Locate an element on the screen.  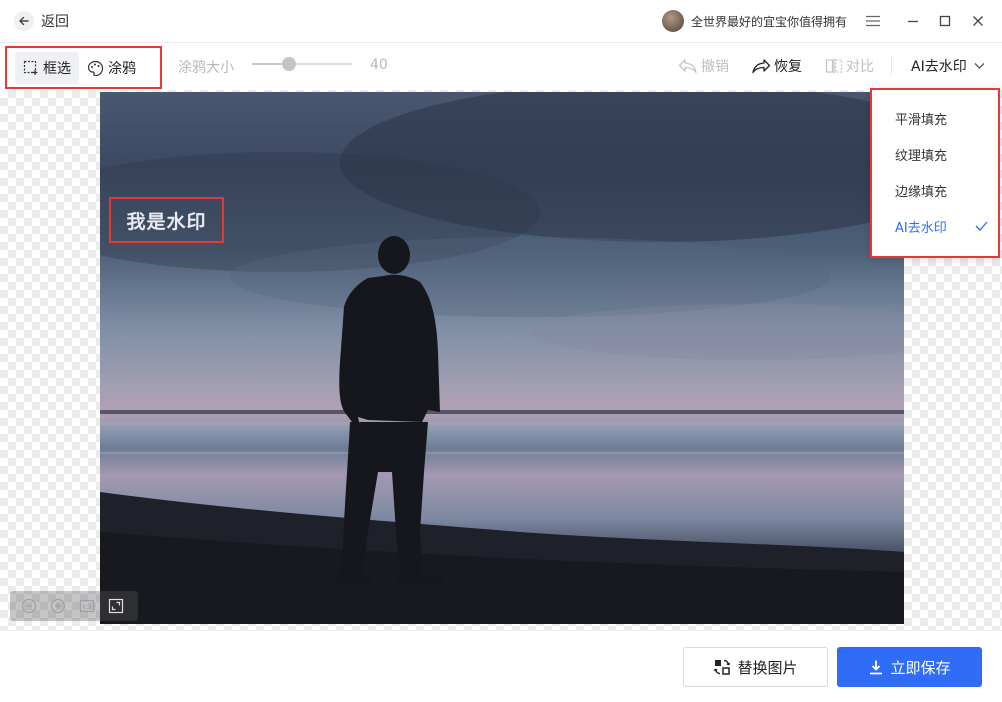
brush-size-value: 40 is located at coordinates (379, 65).